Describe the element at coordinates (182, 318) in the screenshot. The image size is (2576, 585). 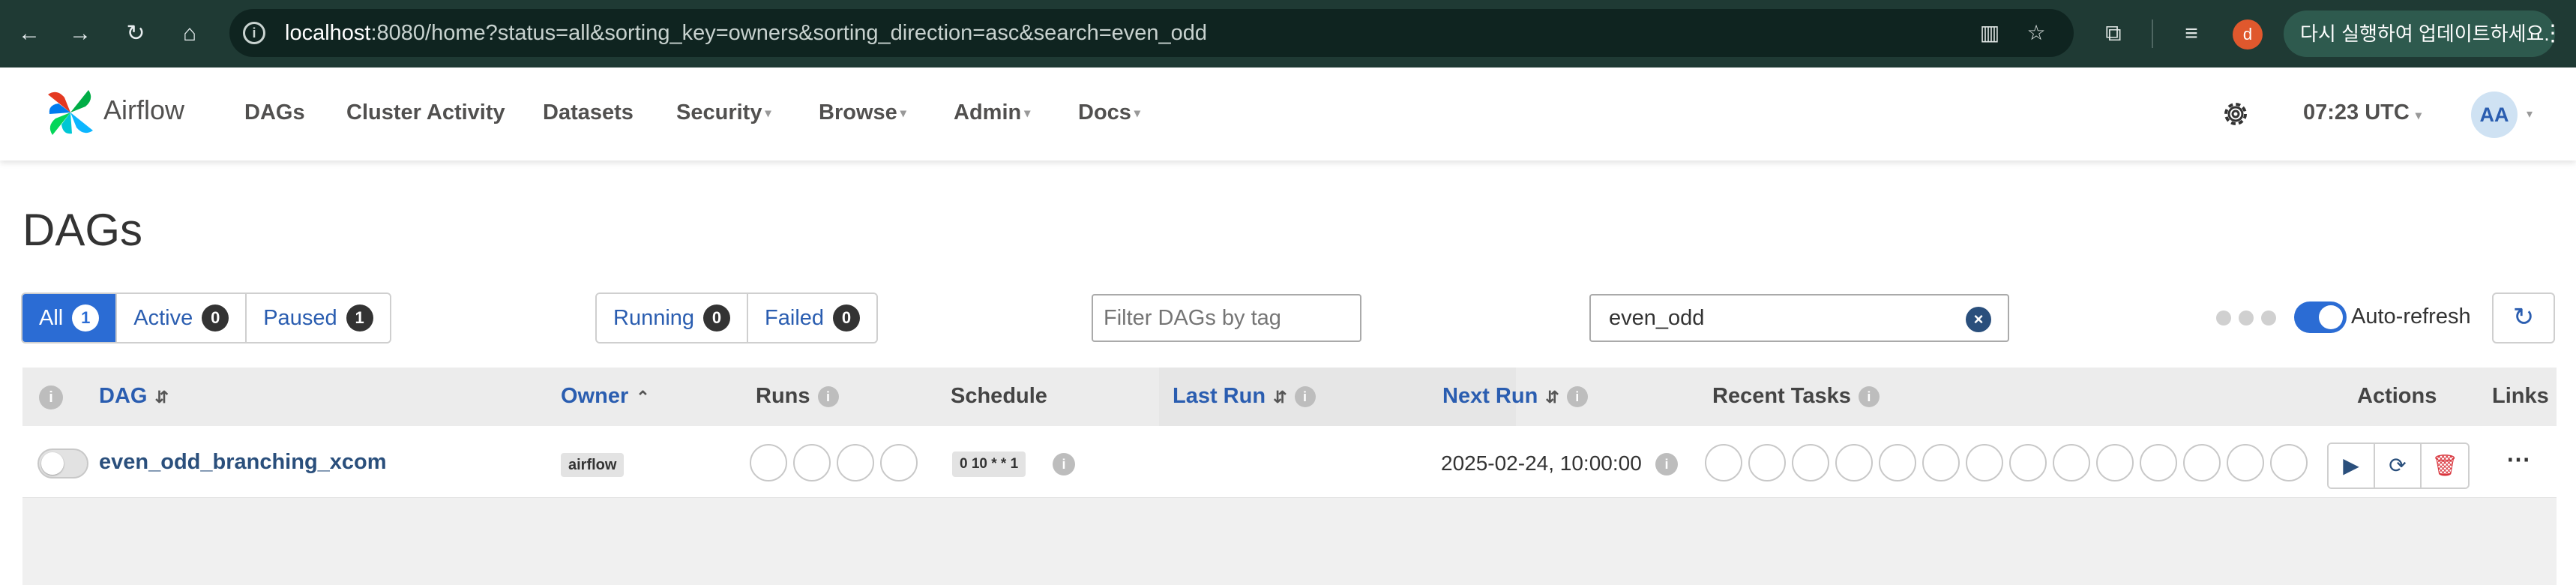
I see `filter-active-button: Active 0` at that location.